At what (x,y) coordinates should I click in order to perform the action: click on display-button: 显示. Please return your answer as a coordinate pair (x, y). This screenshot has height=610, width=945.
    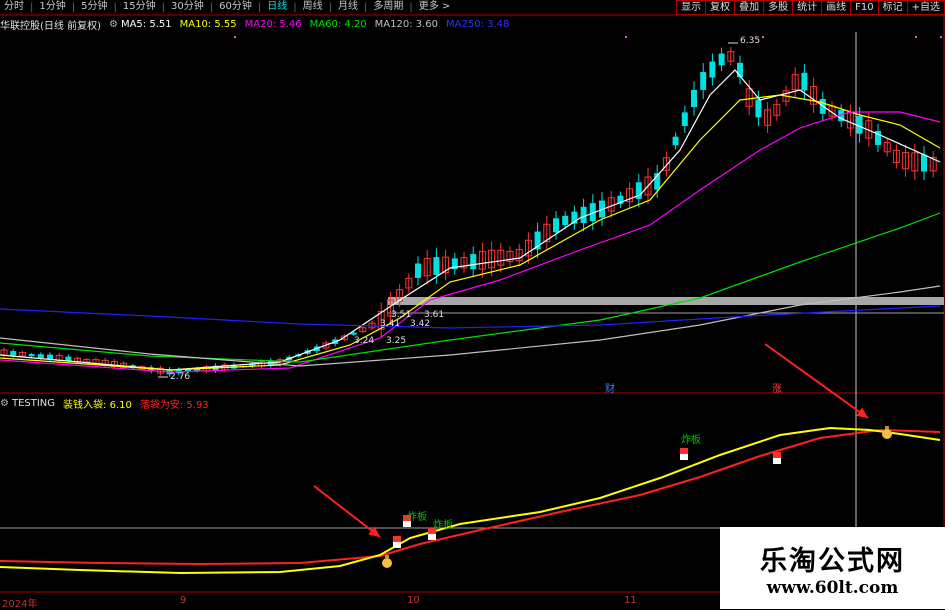
    Looking at the image, I should click on (691, 7).